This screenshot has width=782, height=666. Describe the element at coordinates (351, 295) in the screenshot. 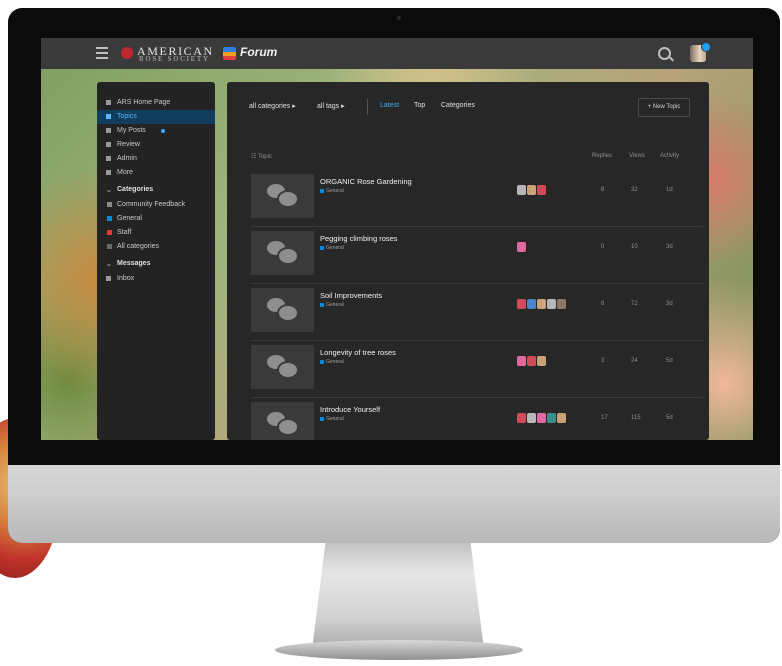

I see `topic-title: Soil Improvements` at that location.